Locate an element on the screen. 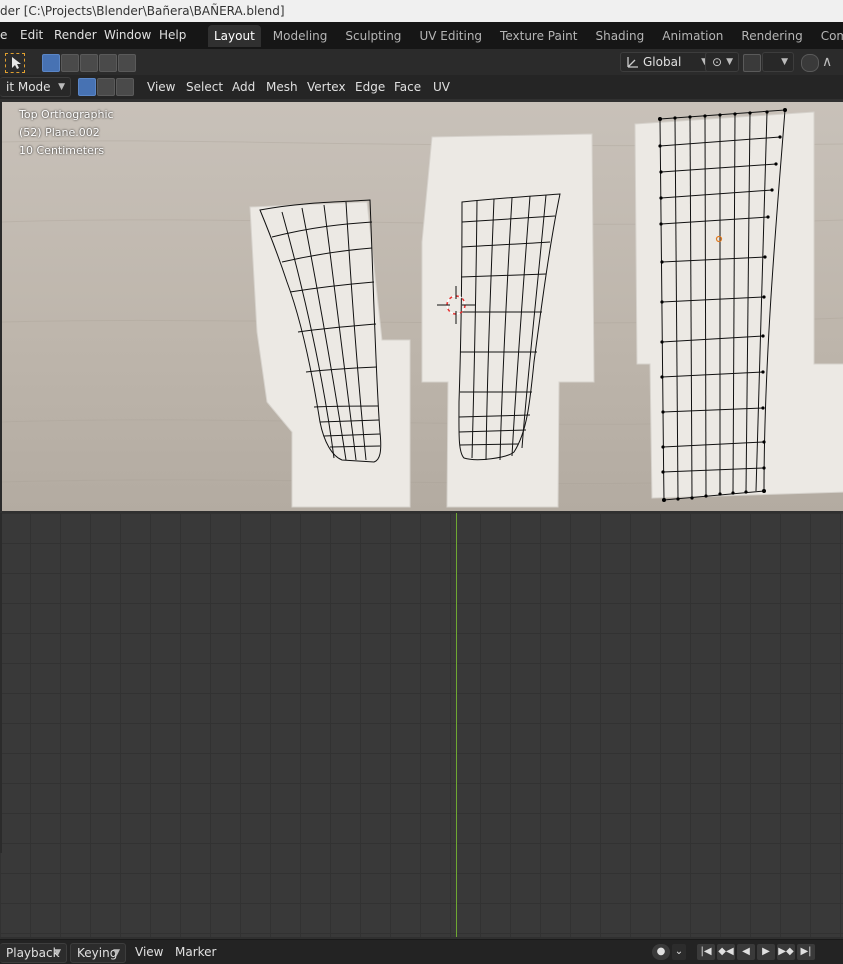 Image resolution: width=843 pixels, height=964 pixels. snap-target-dropdown: ▼ is located at coordinates (778, 62).